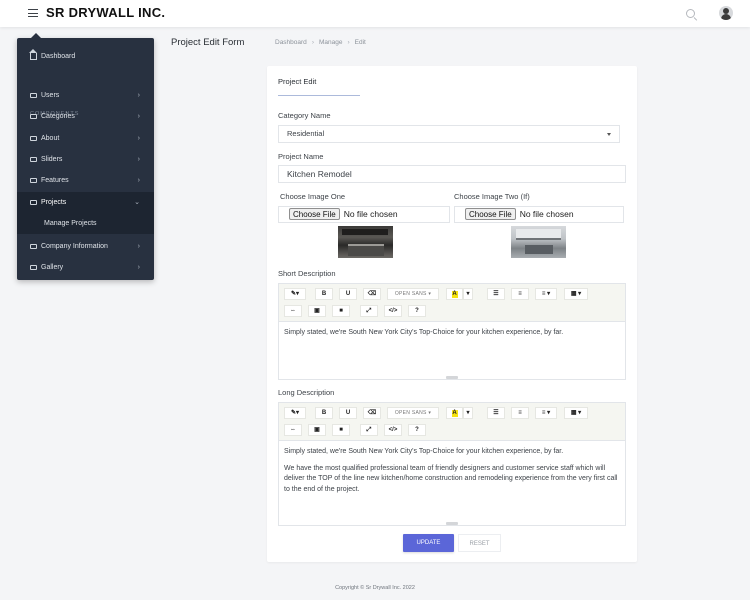 This screenshot has width=750, height=600. Describe the element at coordinates (360, 42) in the screenshot. I see `breadcrumb-edit: Edit` at that location.